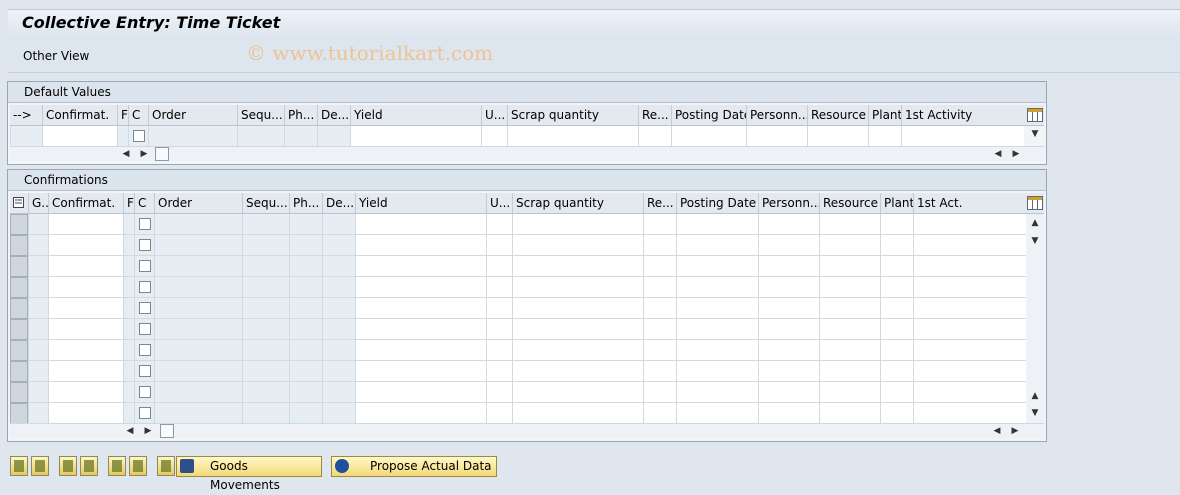 The image size is (1180, 495). What do you see at coordinates (968, 203) in the screenshot?
I see `col-1st-activity: 1st Act.` at bounding box center [968, 203].